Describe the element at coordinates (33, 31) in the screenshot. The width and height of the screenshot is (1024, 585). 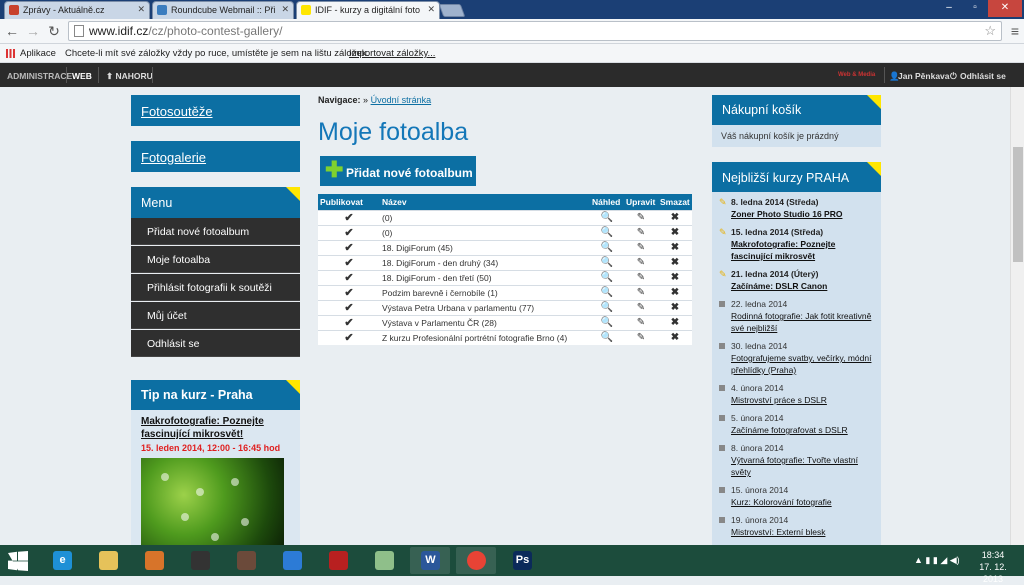
I see `forward-arrow-icon: →` at that location.